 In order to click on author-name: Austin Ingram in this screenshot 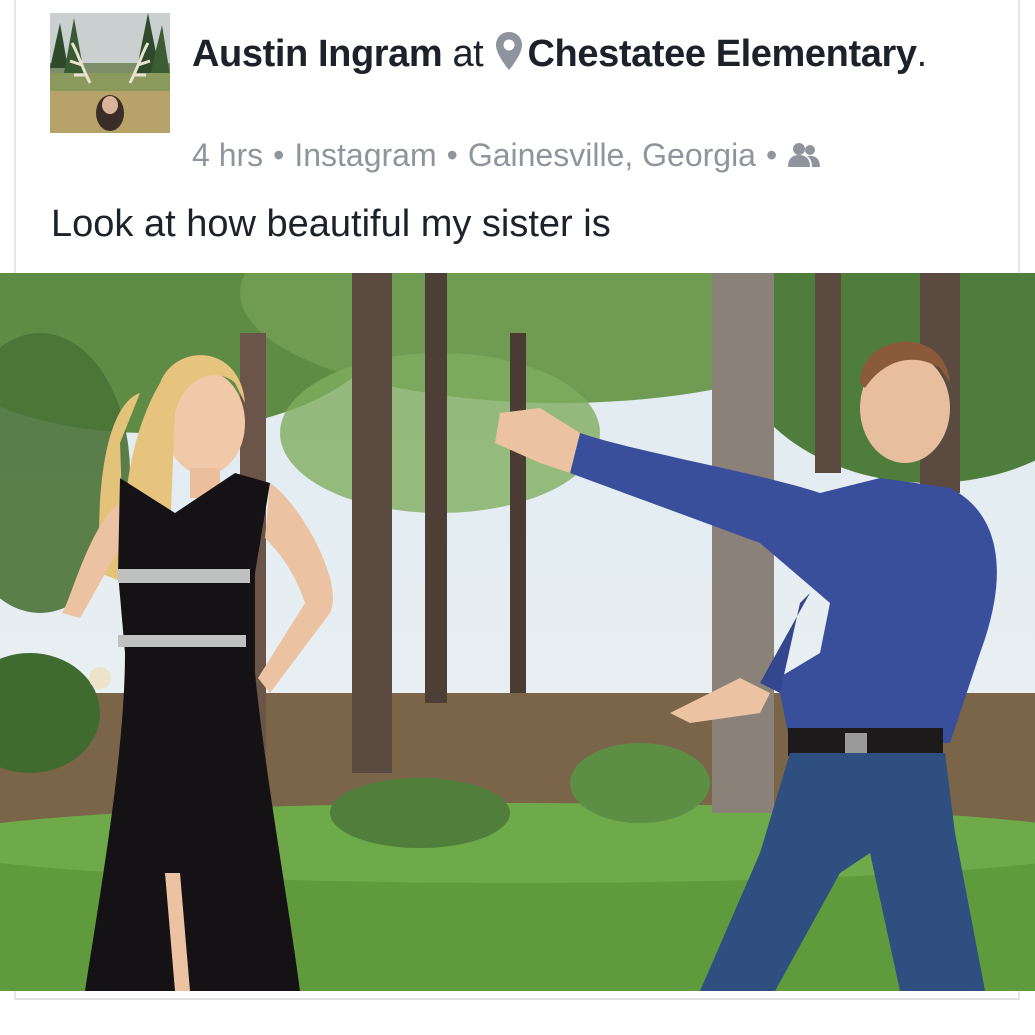, I will do `click(317, 54)`.